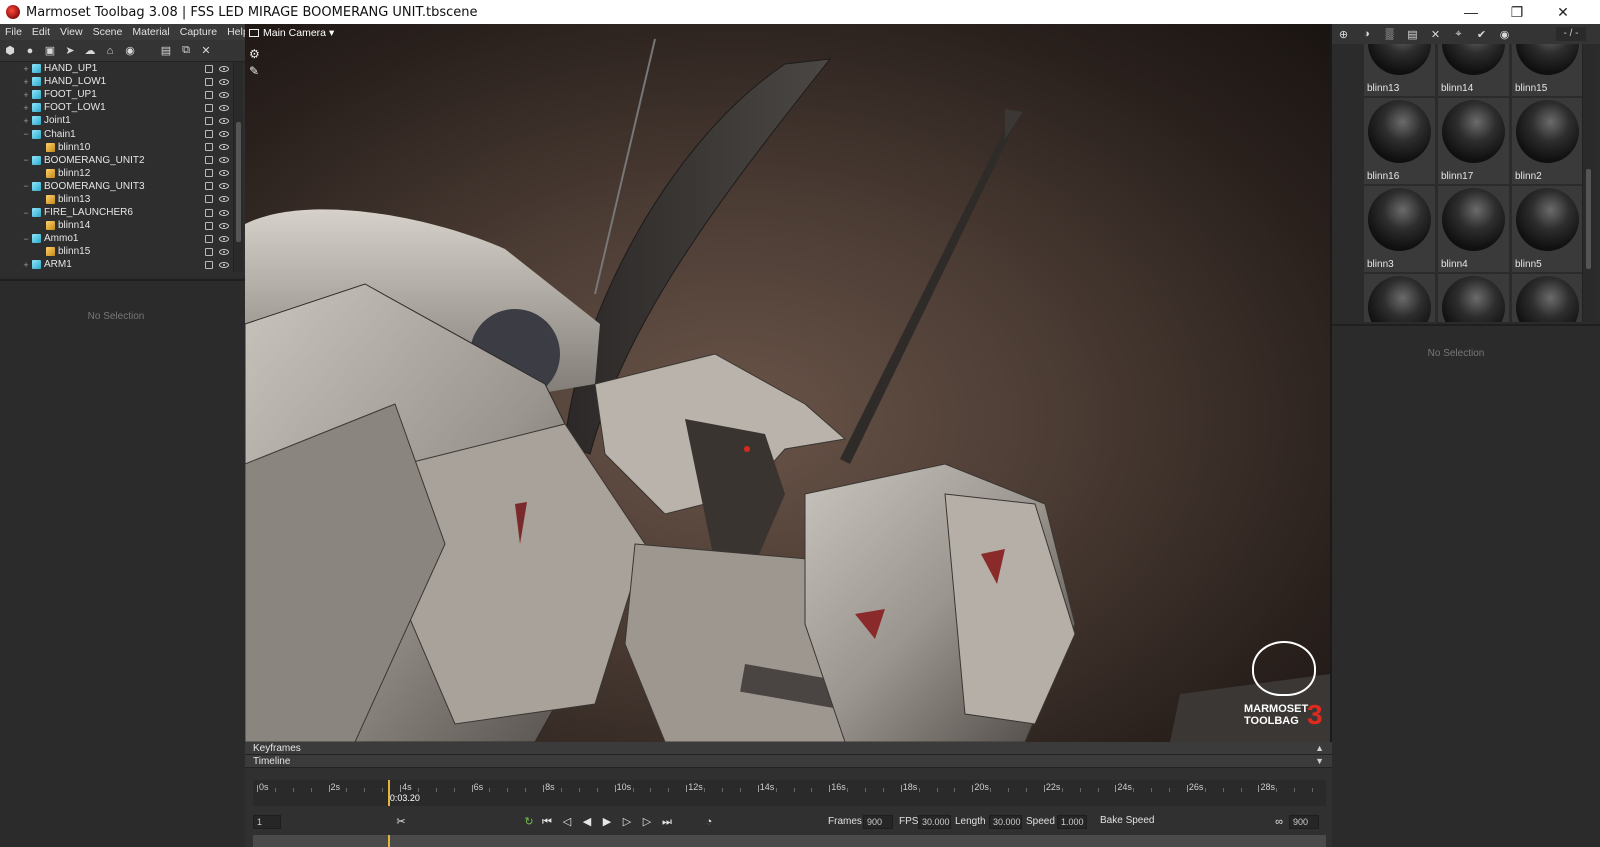 Image resolution: width=1600 pixels, height=847 pixels. Describe the element at coordinates (254, 54) in the screenshot. I see `settings-icon: ⚙` at that location.